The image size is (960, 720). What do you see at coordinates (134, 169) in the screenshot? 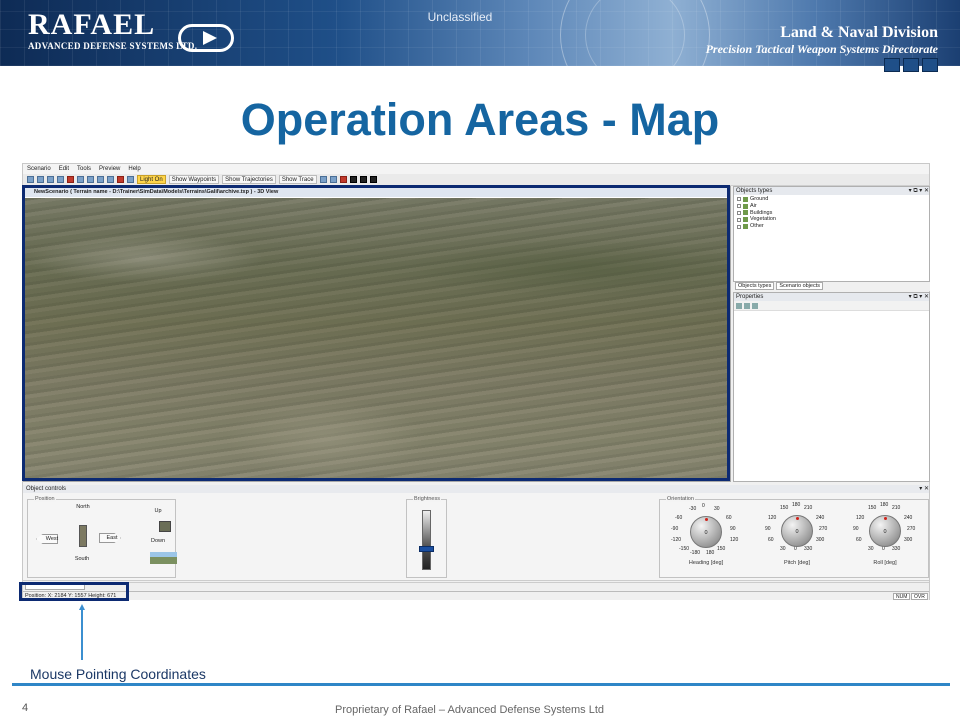
I see `menu-help: Help` at bounding box center [134, 169].